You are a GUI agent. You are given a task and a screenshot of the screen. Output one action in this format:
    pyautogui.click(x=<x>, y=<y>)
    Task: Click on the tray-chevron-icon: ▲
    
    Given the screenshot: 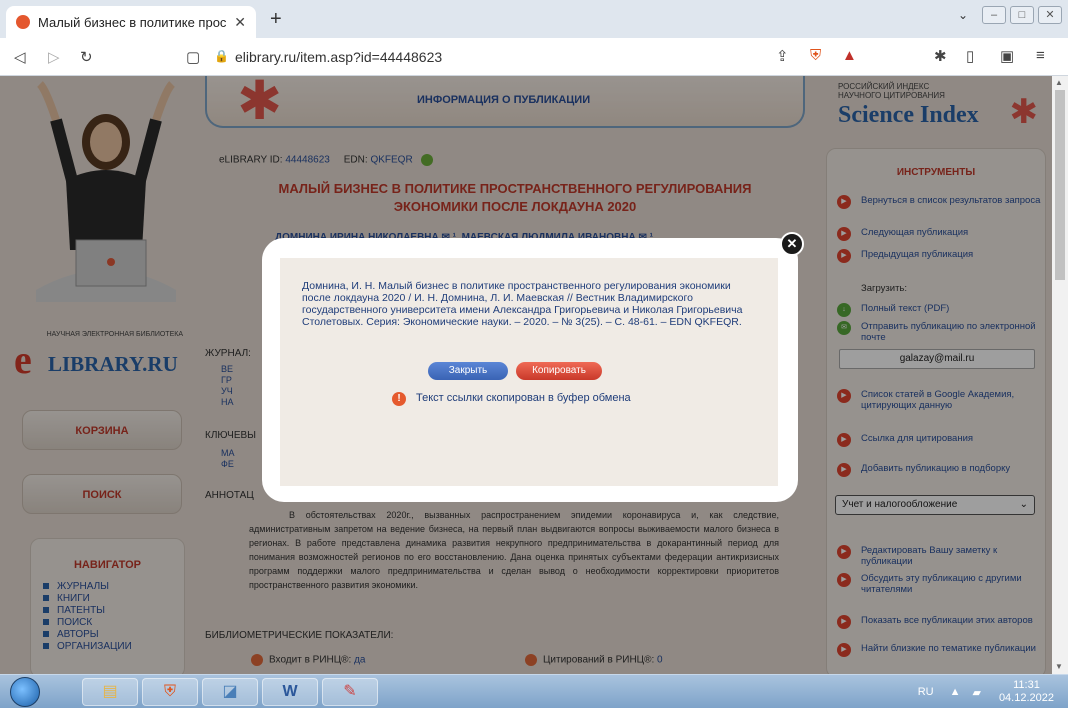 What is the action you would take?
    pyautogui.click(x=955, y=692)
    